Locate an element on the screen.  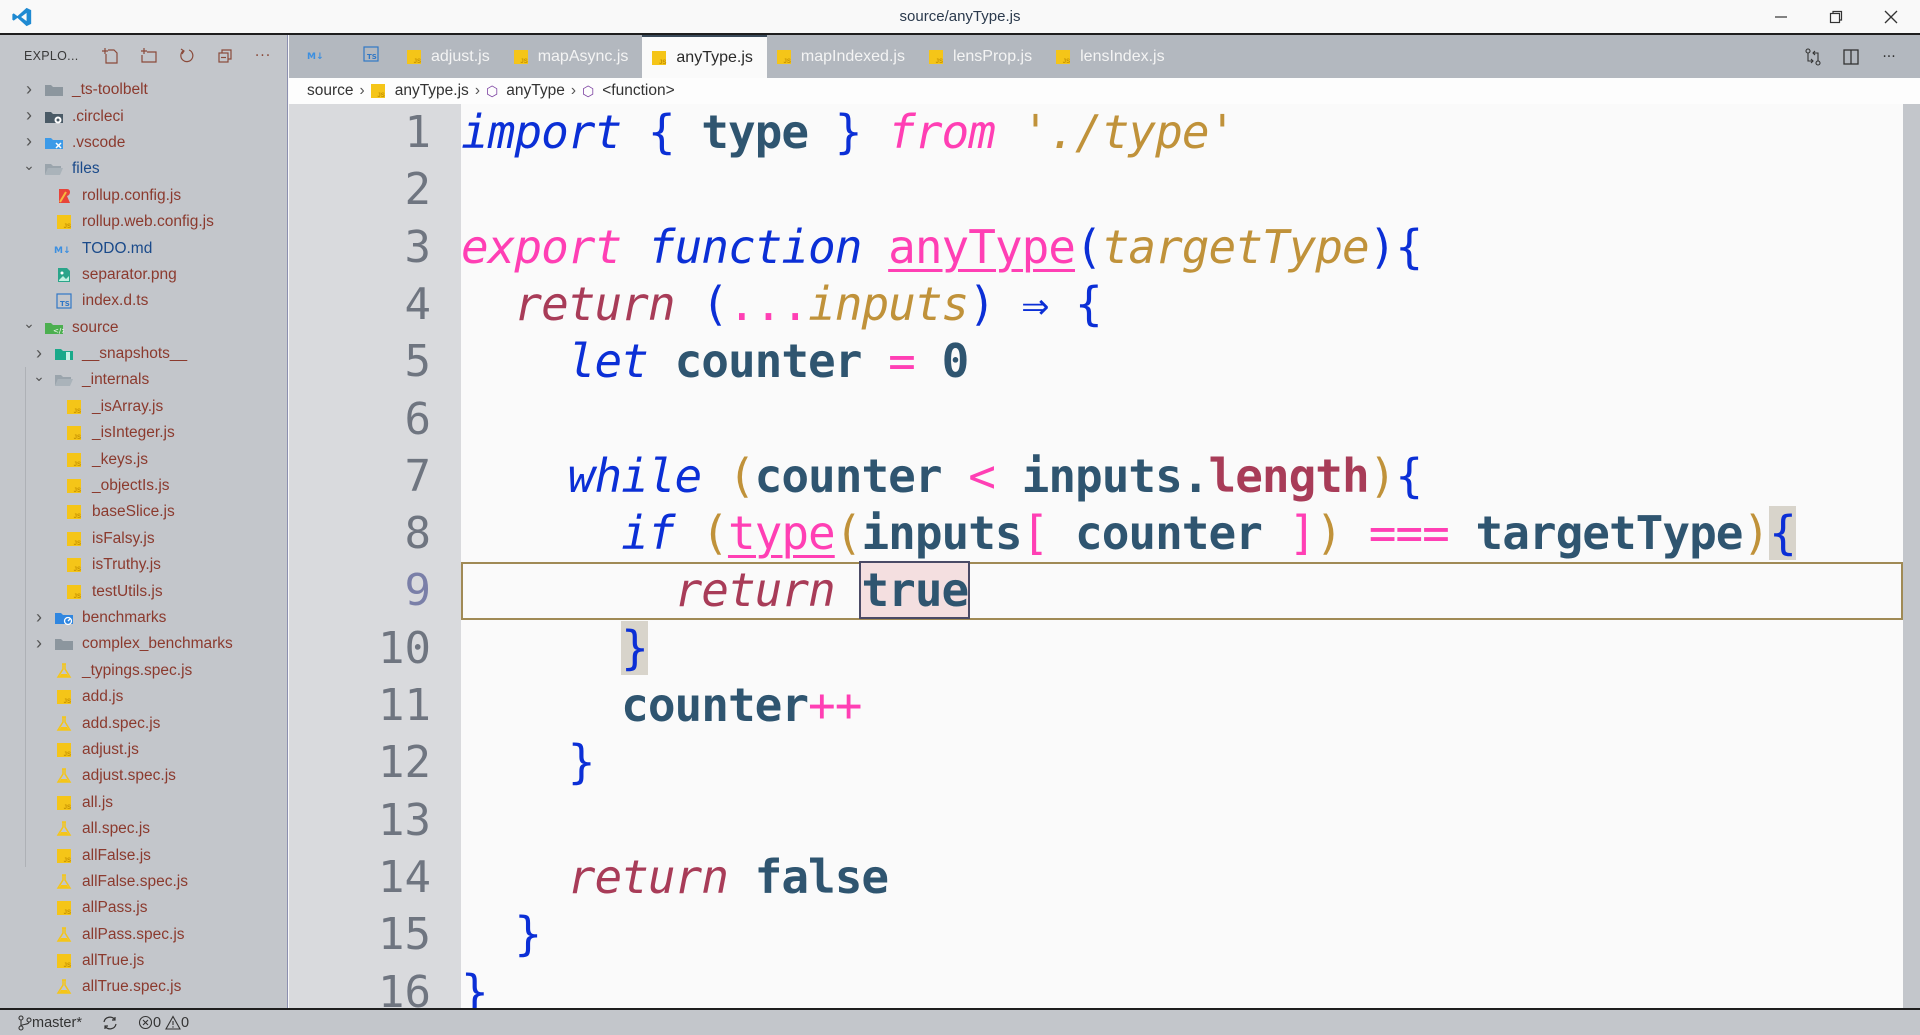
folder-benchmarks-icon is located at coordinates (64, 618).